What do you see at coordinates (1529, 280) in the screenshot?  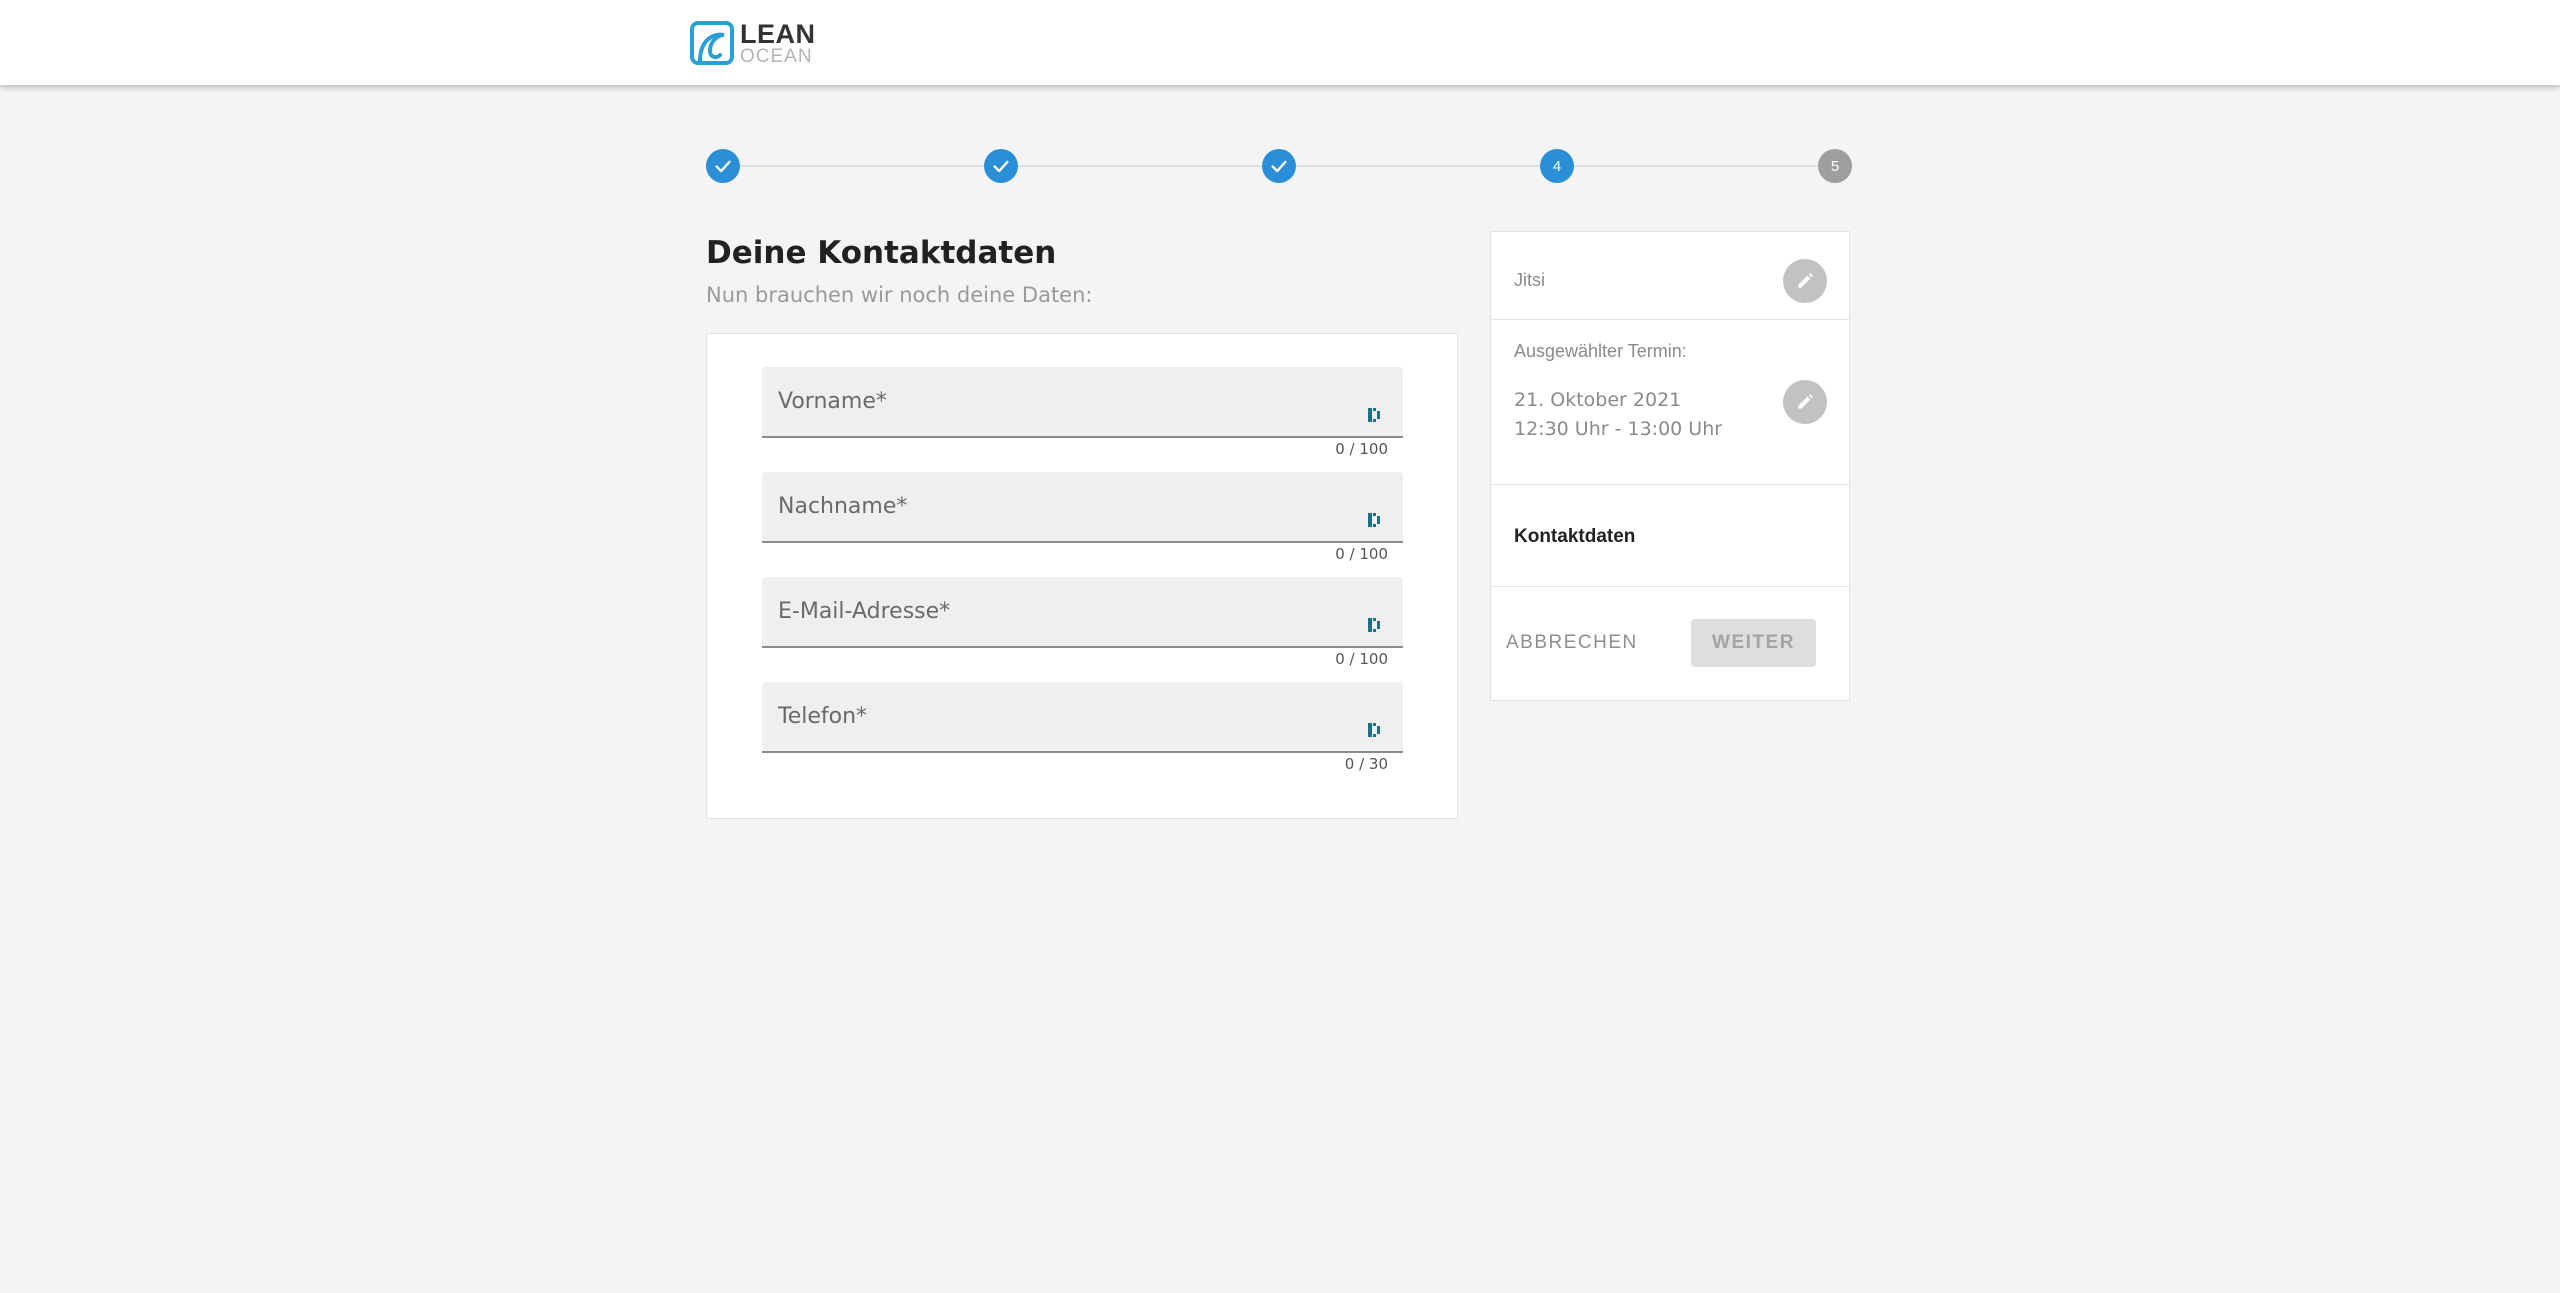 I see `summary-tool-label: Jitsi` at bounding box center [1529, 280].